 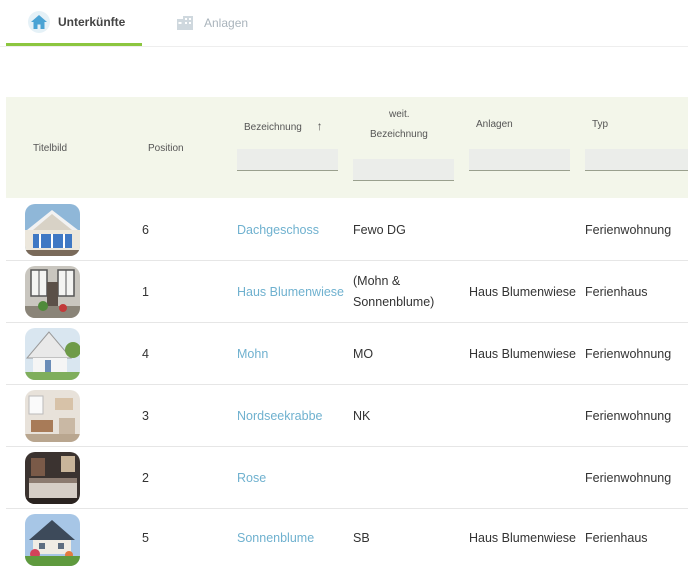 What do you see at coordinates (275, 538) in the screenshot?
I see `cell-bezeichnung-link: Sonnenblume` at bounding box center [275, 538].